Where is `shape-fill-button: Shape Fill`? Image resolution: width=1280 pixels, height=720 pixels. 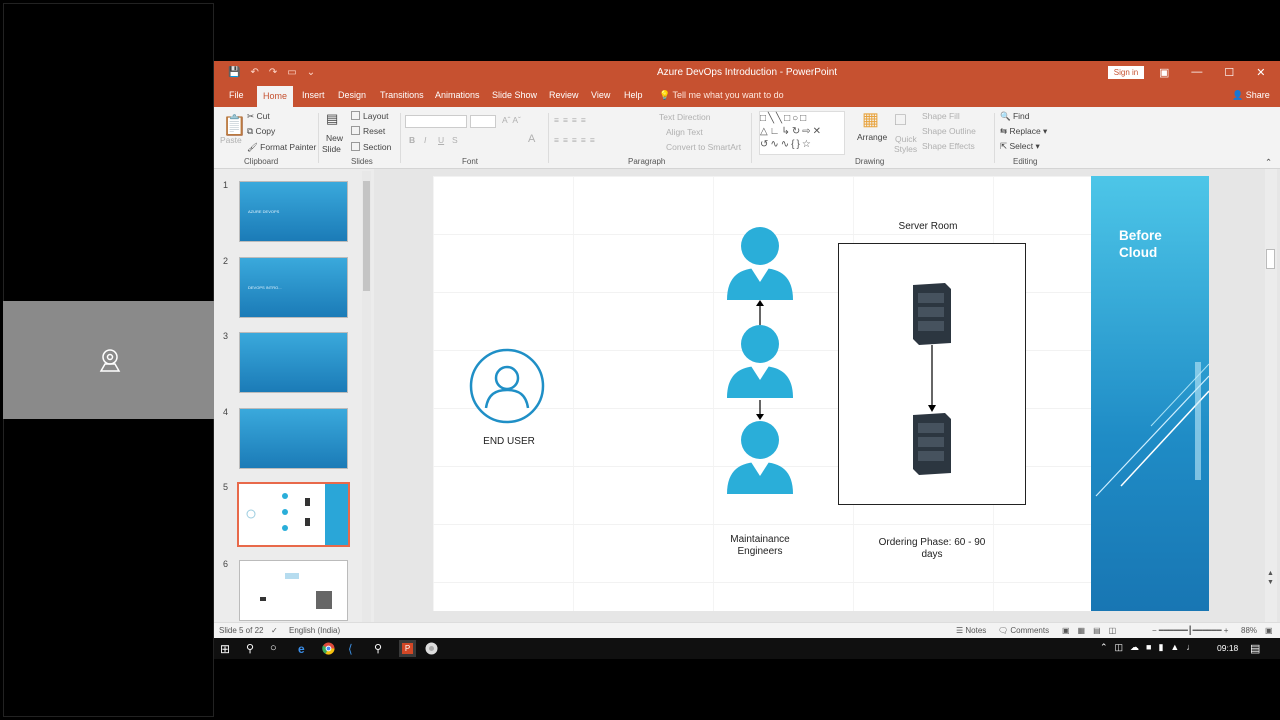 shape-fill-button: Shape Fill is located at coordinates (941, 116).